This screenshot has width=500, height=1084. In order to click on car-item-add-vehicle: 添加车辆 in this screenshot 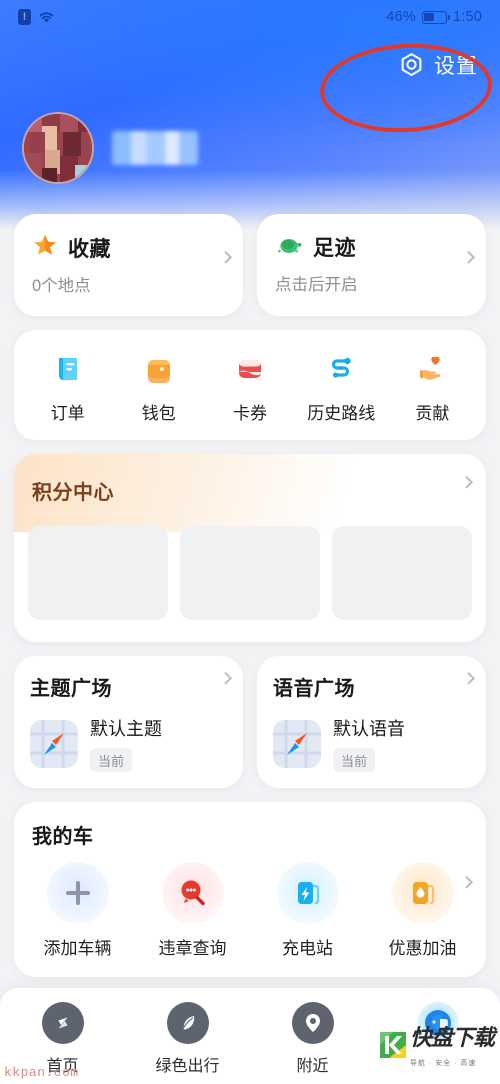, I will do `click(77, 910)`.